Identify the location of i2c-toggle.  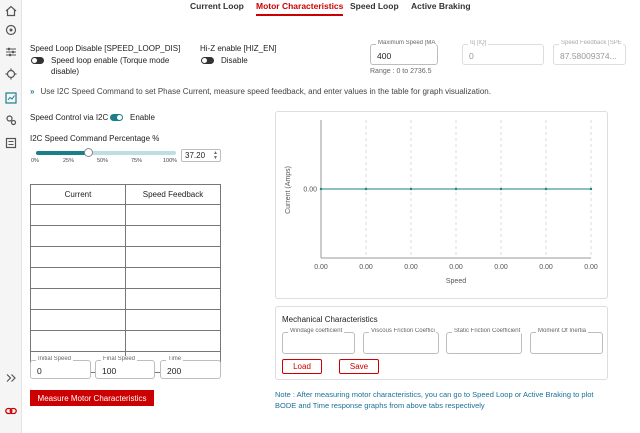
(116, 117).